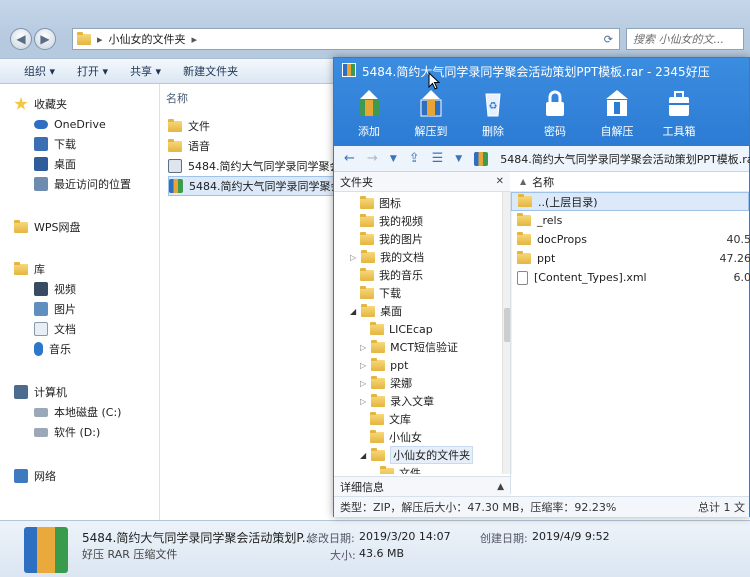 The image size is (750, 577). Describe the element at coordinates (72, 124) in the screenshot. I see `nav-onedrive: OneDrive` at that location.